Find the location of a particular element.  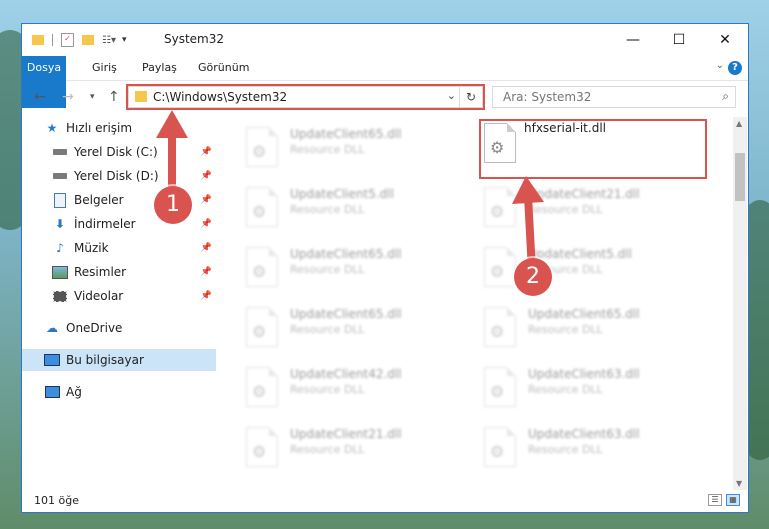

step-badge-2: 2 is located at coordinates (533, 277).